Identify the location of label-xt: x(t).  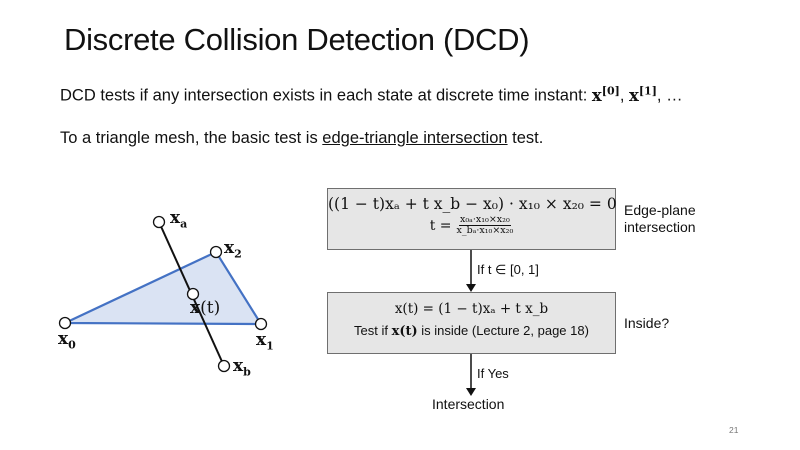
(205, 308).